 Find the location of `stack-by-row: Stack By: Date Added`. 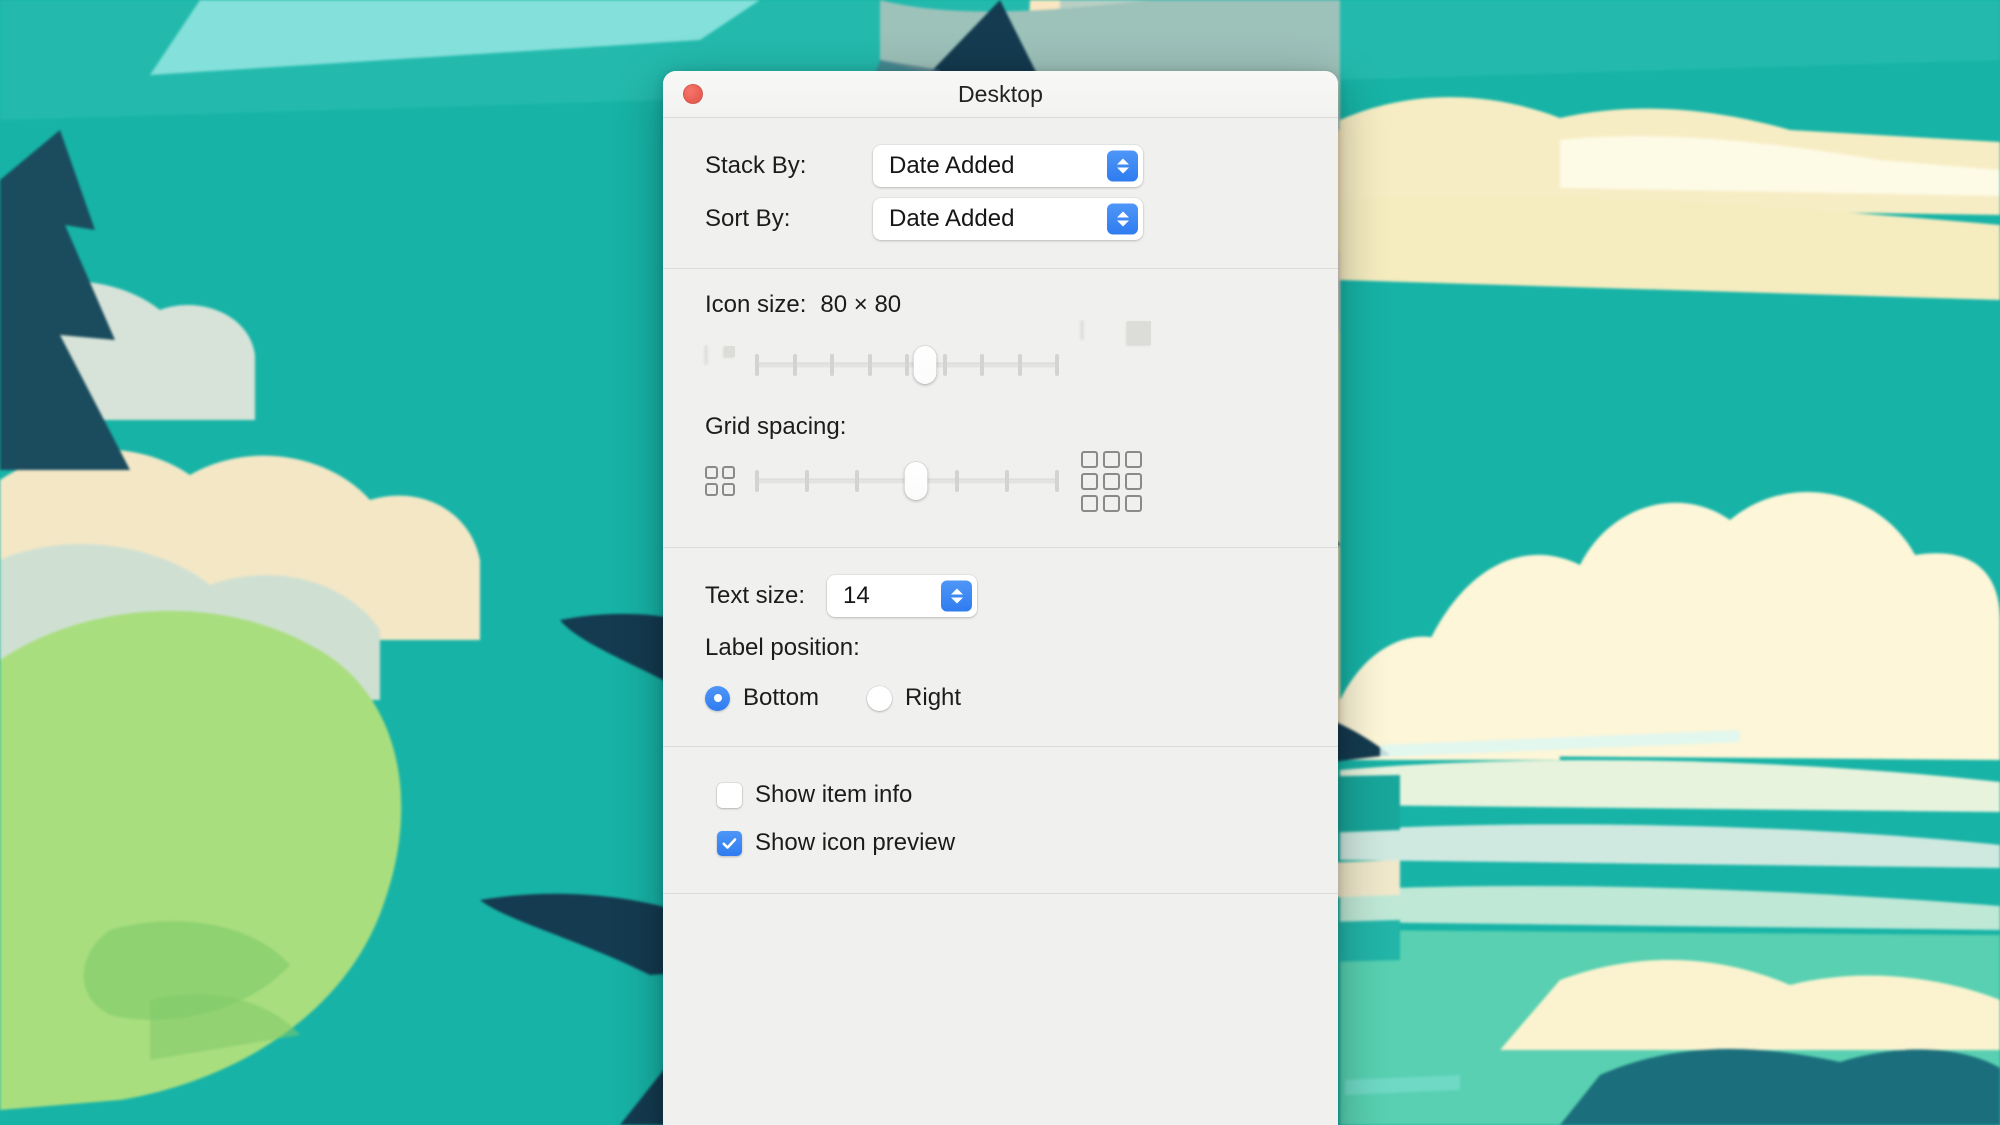

stack-by-row: Stack By: Date Added is located at coordinates (1000, 166).